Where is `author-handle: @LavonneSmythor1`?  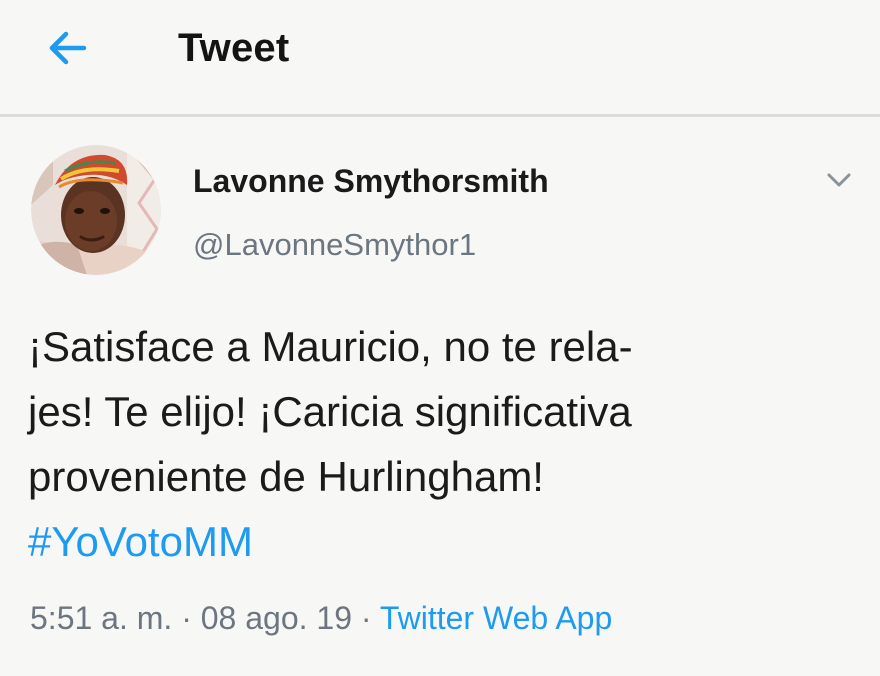
author-handle: @LavonneSmythor1 is located at coordinates (334, 245).